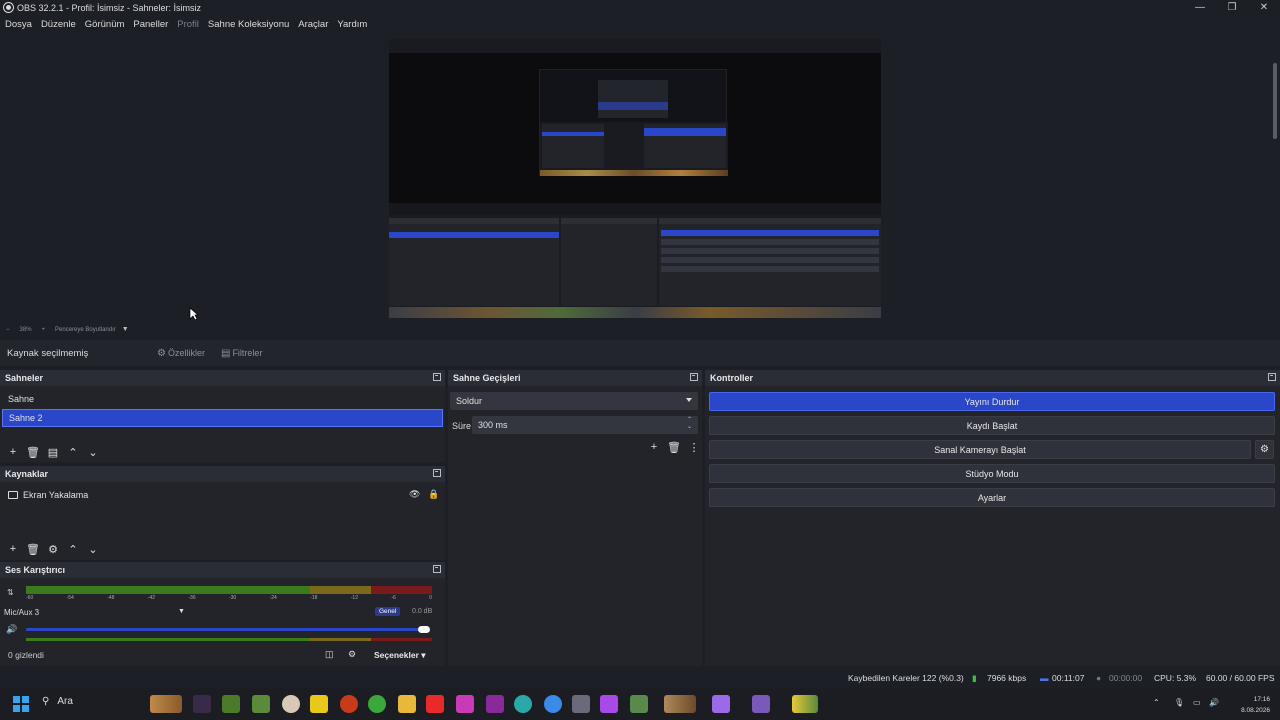 The height and width of the screenshot is (720, 1280). What do you see at coordinates (992, 401) in the screenshot?
I see `stop-stream-button: Yayını Durdur` at bounding box center [992, 401].